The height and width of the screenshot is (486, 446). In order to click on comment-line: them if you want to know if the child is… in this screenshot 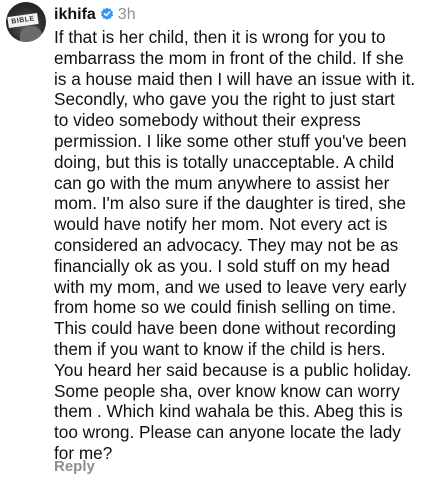, I will do `click(220, 348)`.